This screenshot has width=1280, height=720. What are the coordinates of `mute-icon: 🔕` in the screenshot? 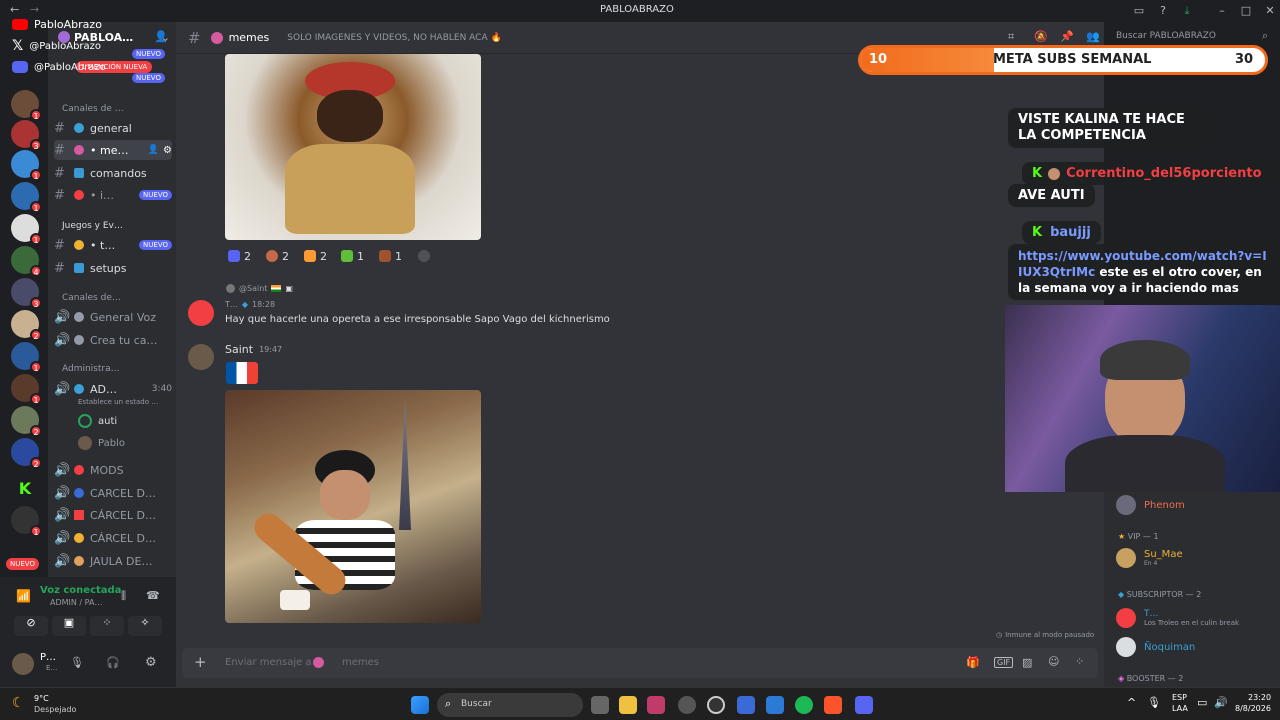 It's located at (1041, 36).